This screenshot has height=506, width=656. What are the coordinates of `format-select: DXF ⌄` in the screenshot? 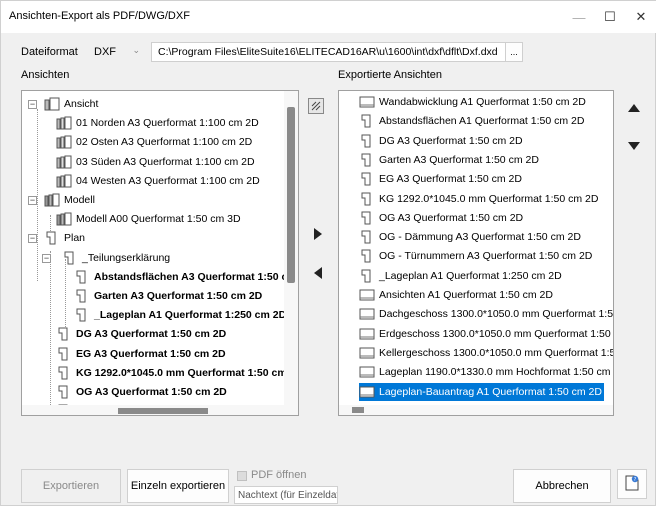 It's located at (117, 52).